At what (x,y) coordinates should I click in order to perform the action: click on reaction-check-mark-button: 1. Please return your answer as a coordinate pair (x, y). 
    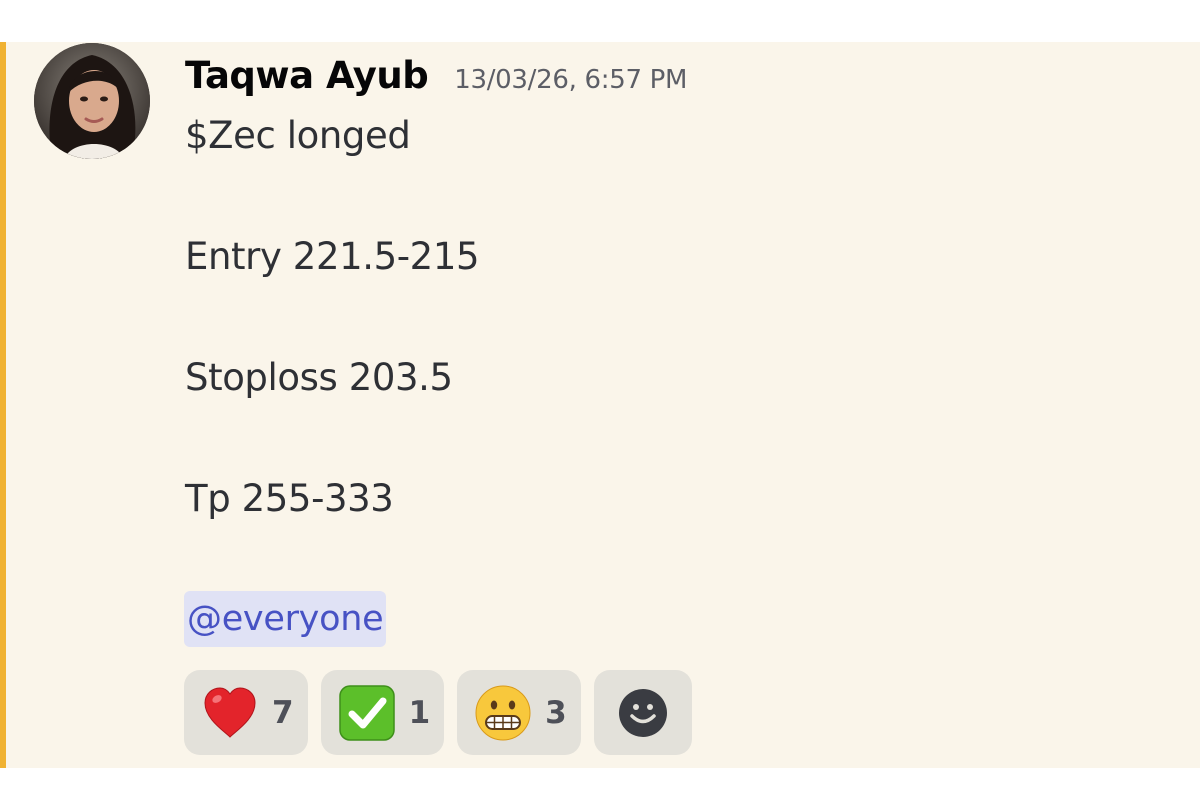
    Looking at the image, I should click on (382, 712).